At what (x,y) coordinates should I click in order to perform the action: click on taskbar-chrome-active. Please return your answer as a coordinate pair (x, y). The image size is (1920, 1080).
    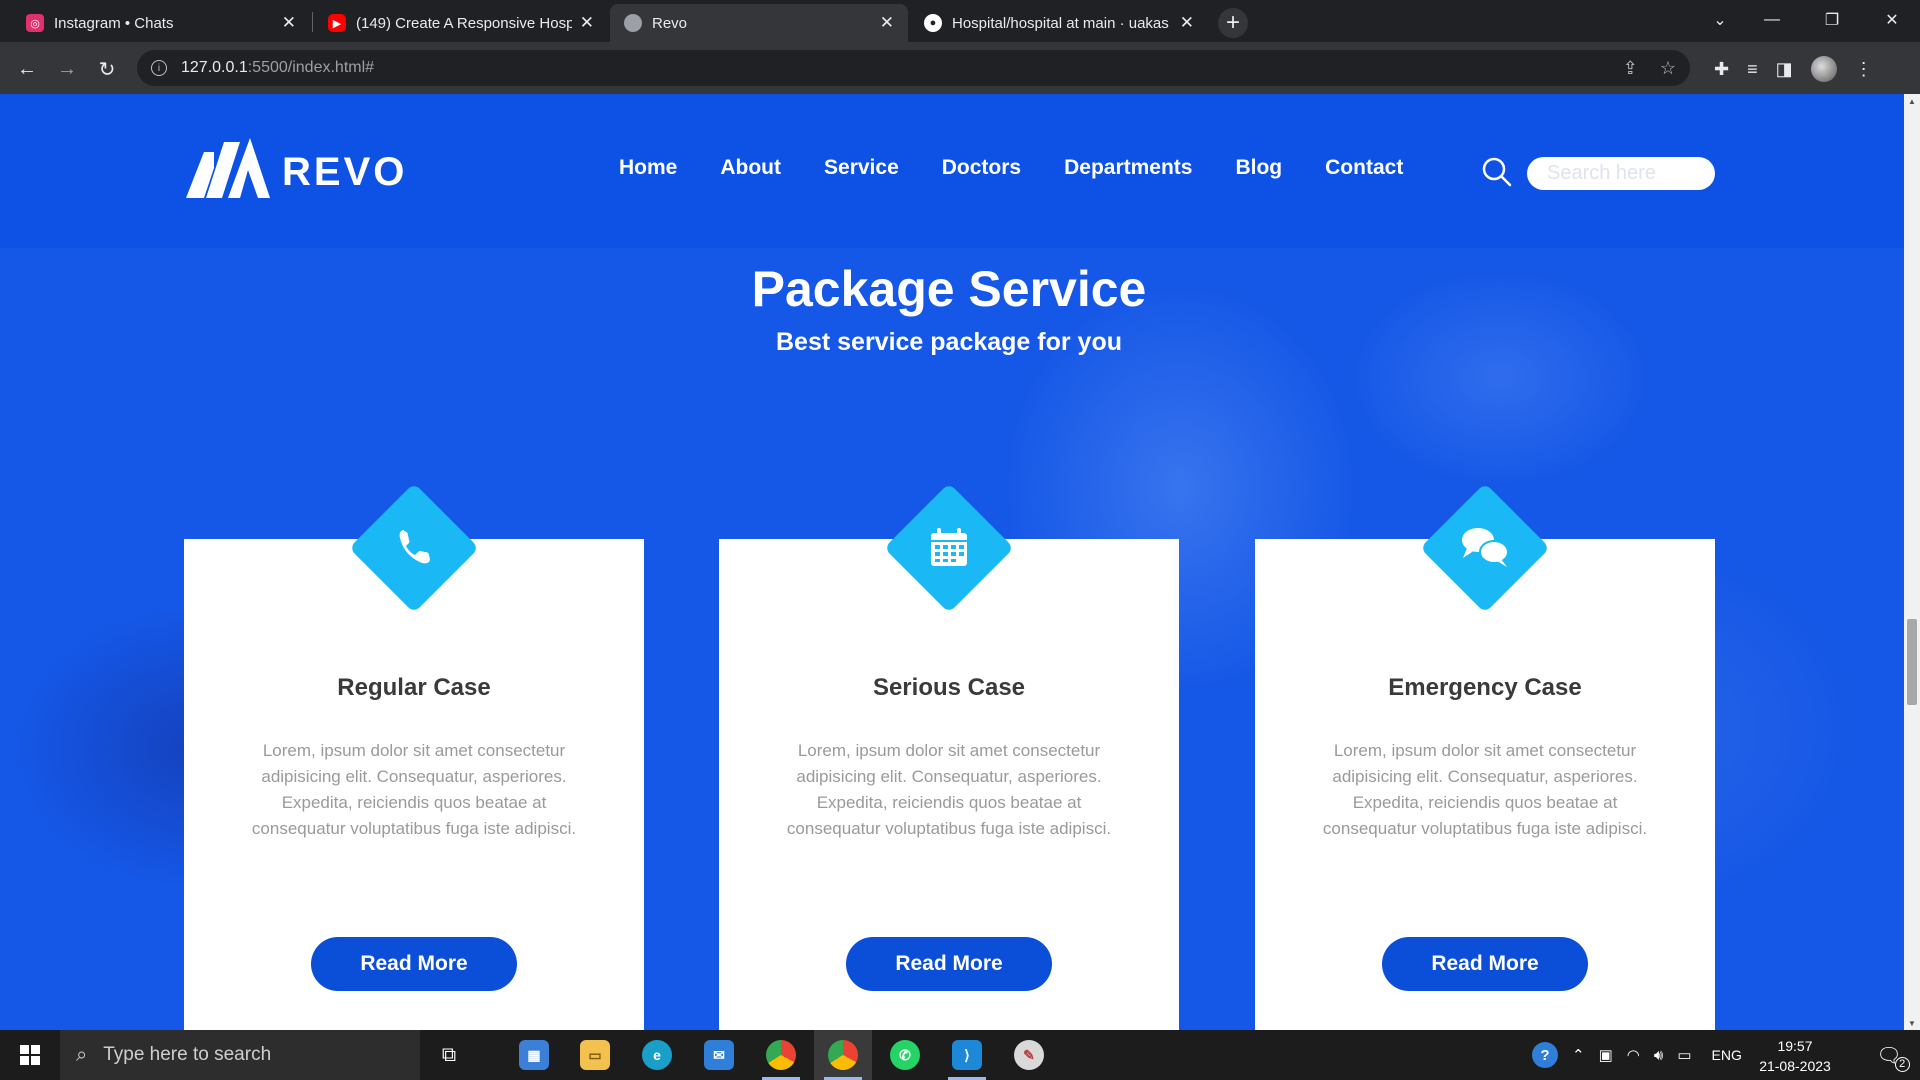
    Looking at the image, I should click on (843, 1055).